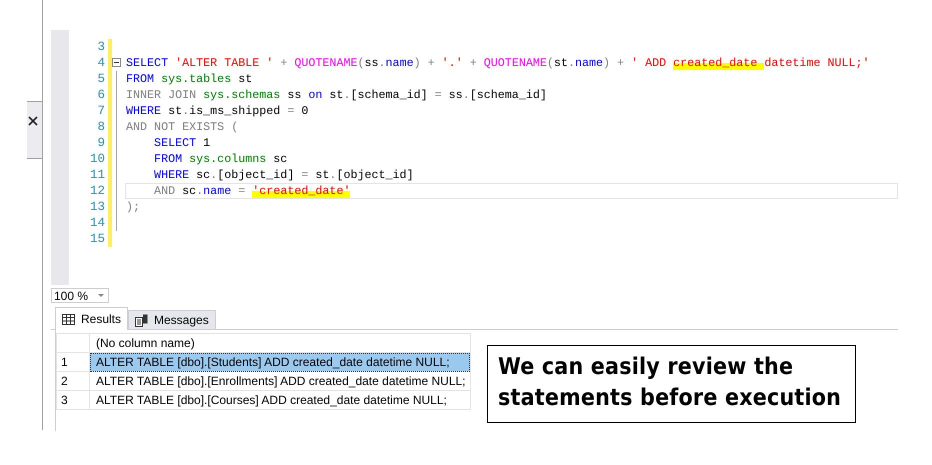 This screenshot has width=932, height=465. I want to click on row-number: 3, so click(73, 400).